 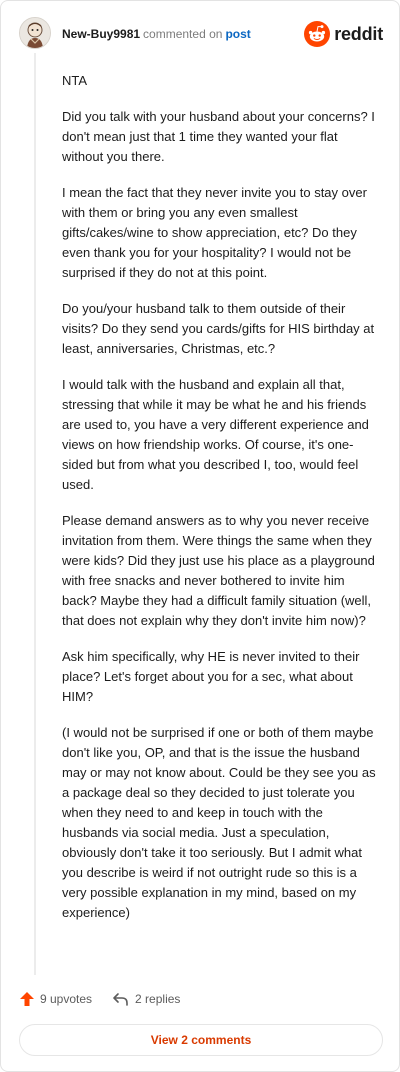 What do you see at coordinates (358, 33) in the screenshot?
I see `reddit-wordmark: reddit` at bounding box center [358, 33].